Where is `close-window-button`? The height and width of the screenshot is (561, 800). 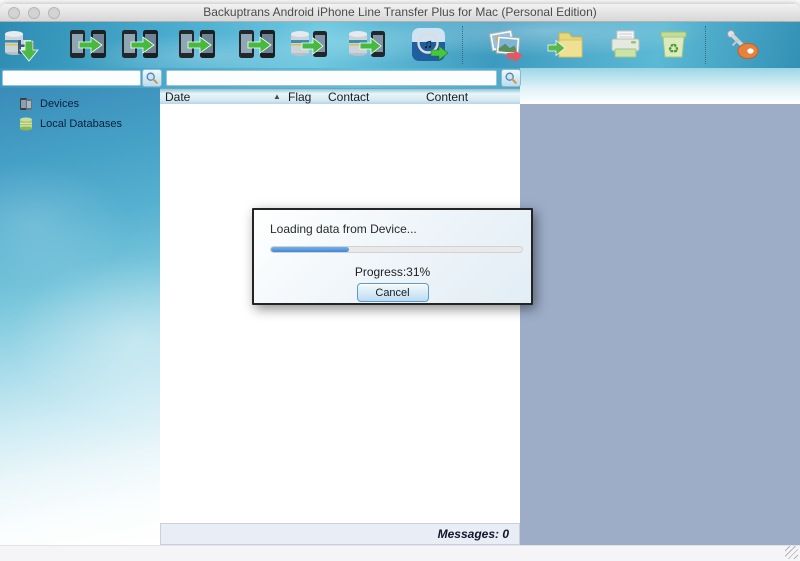 close-window-button is located at coordinates (14, 13).